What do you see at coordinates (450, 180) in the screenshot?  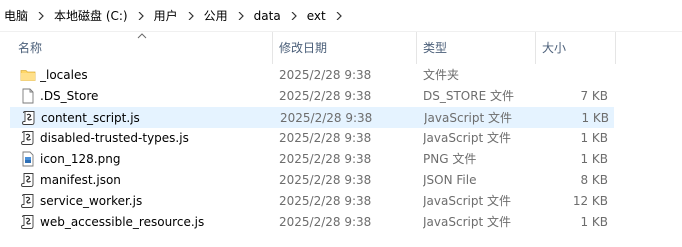 I see `file-type: JSON File` at bounding box center [450, 180].